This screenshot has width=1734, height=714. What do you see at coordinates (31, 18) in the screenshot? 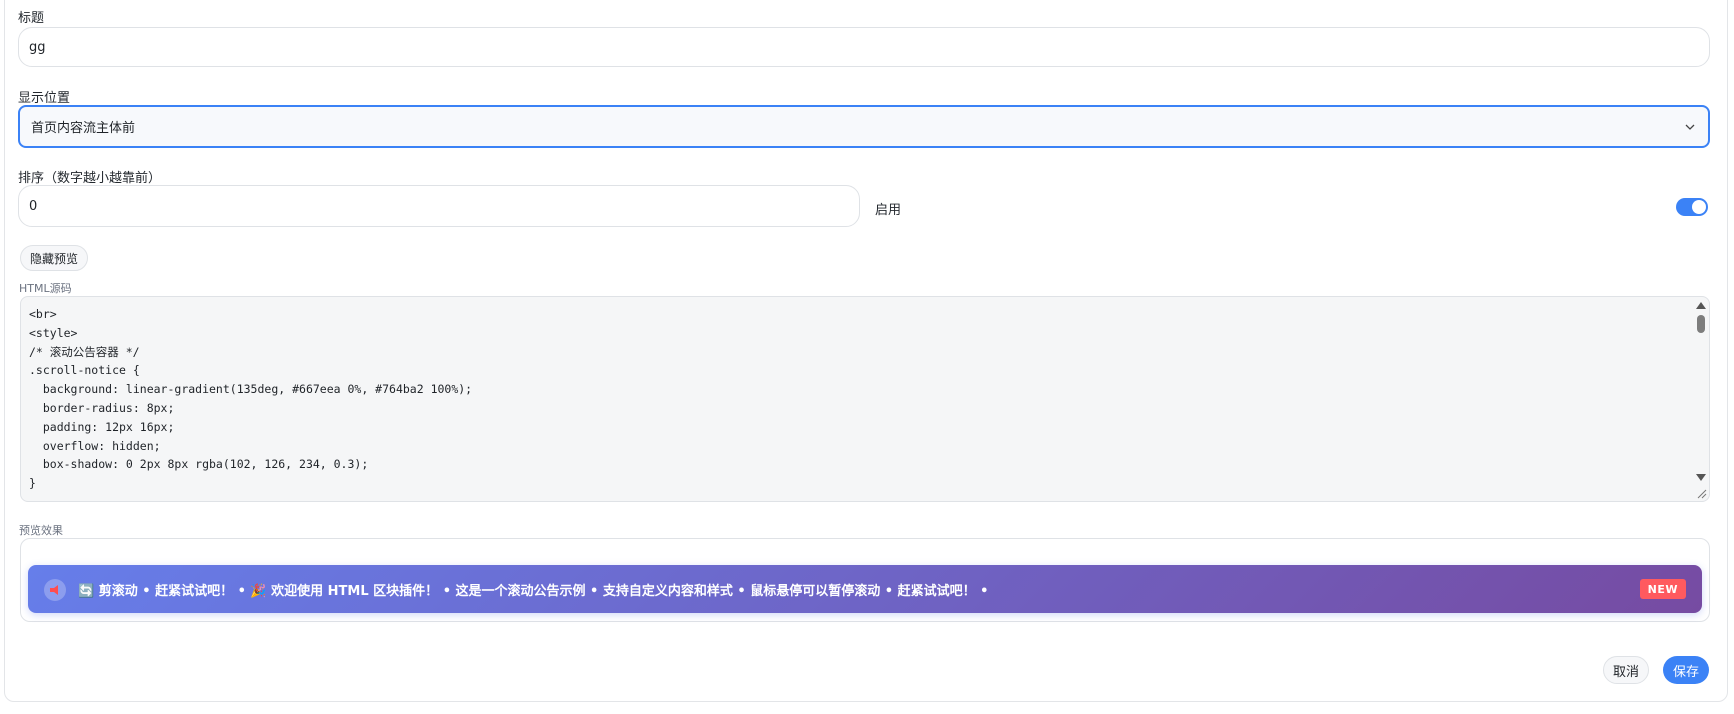
I see `title-label: 标题` at bounding box center [31, 18].